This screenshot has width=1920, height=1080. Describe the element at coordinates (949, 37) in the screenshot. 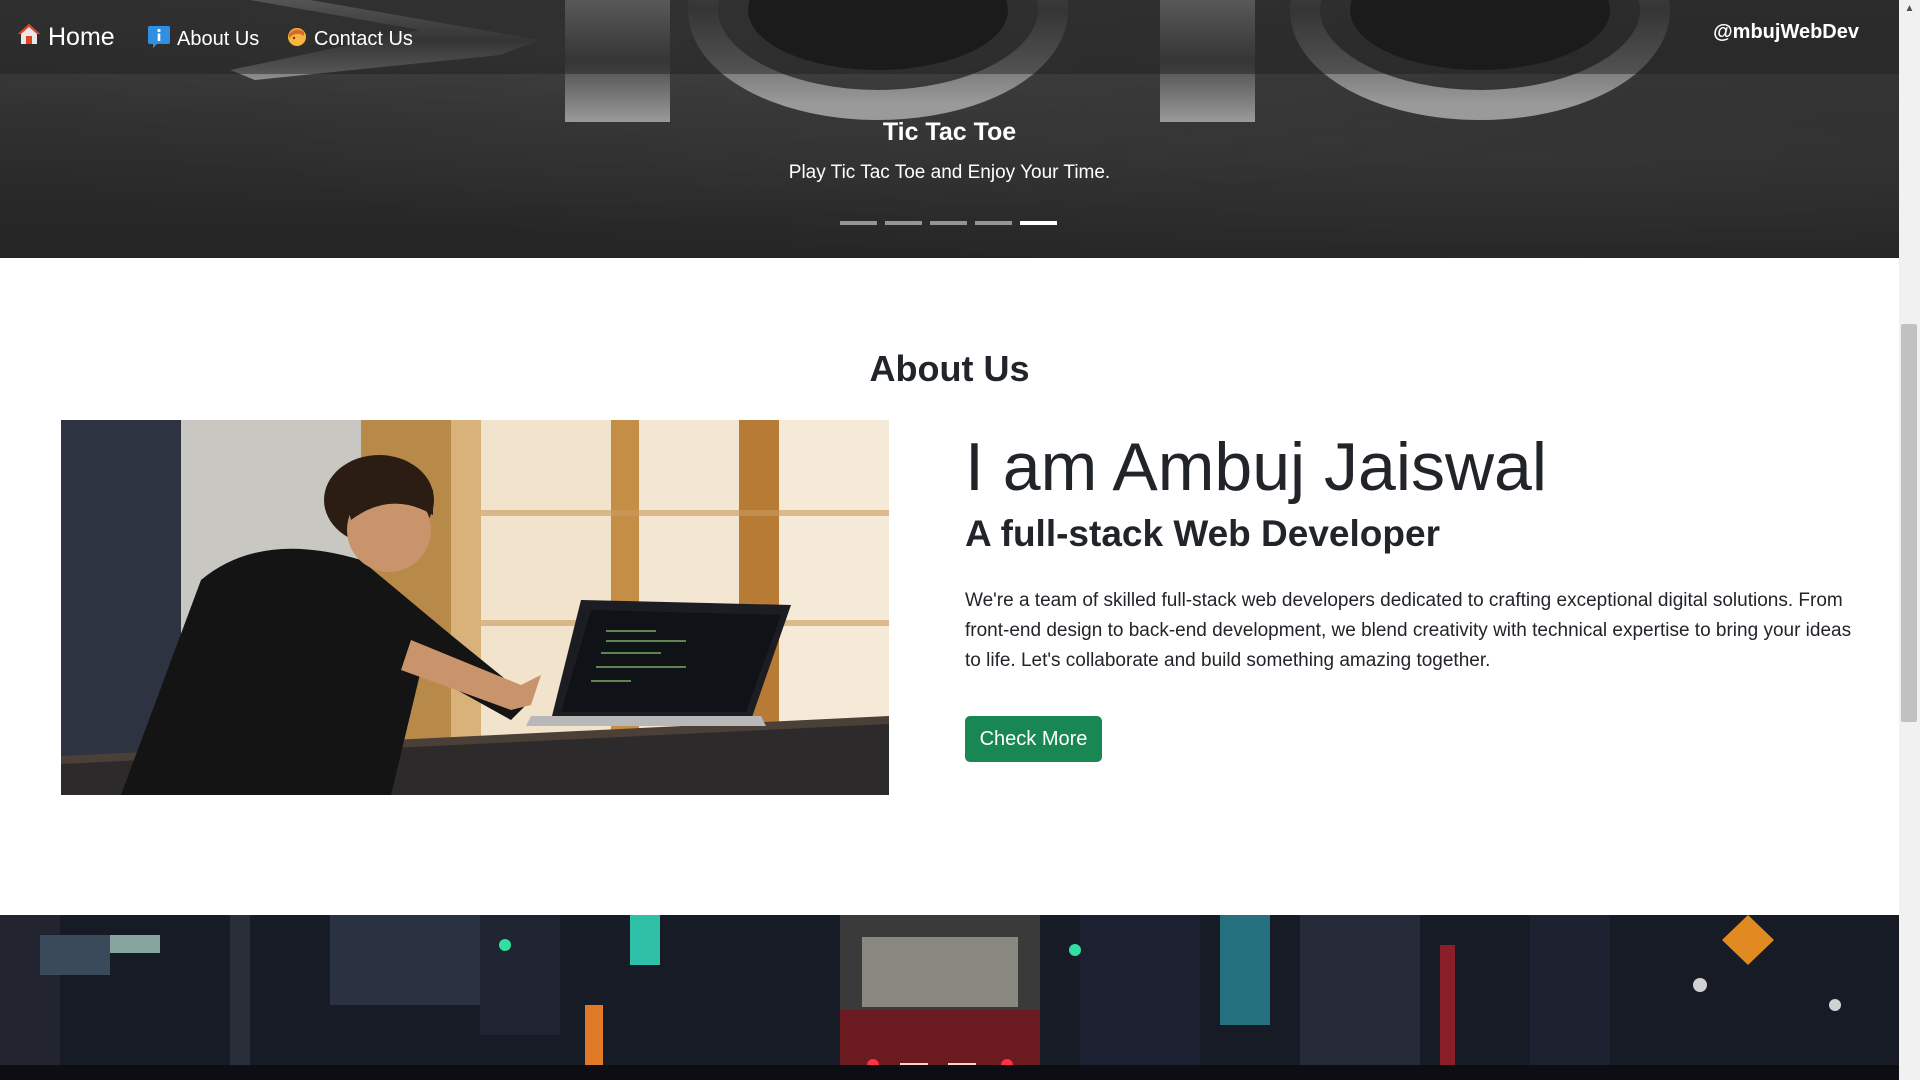

I see `navbar: Home About Us Contact Us @mbujWebDev` at that location.